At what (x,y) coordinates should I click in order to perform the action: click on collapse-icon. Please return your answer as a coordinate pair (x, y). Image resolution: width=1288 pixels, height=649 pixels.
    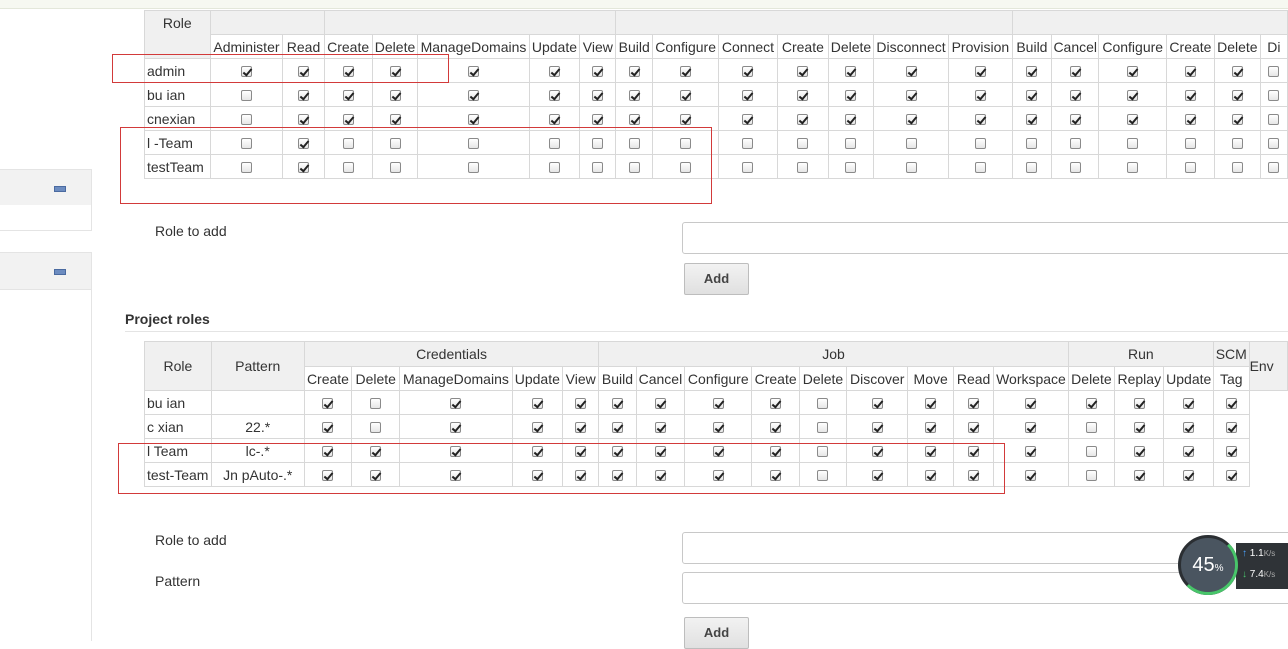
    Looking at the image, I should click on (60, 189).